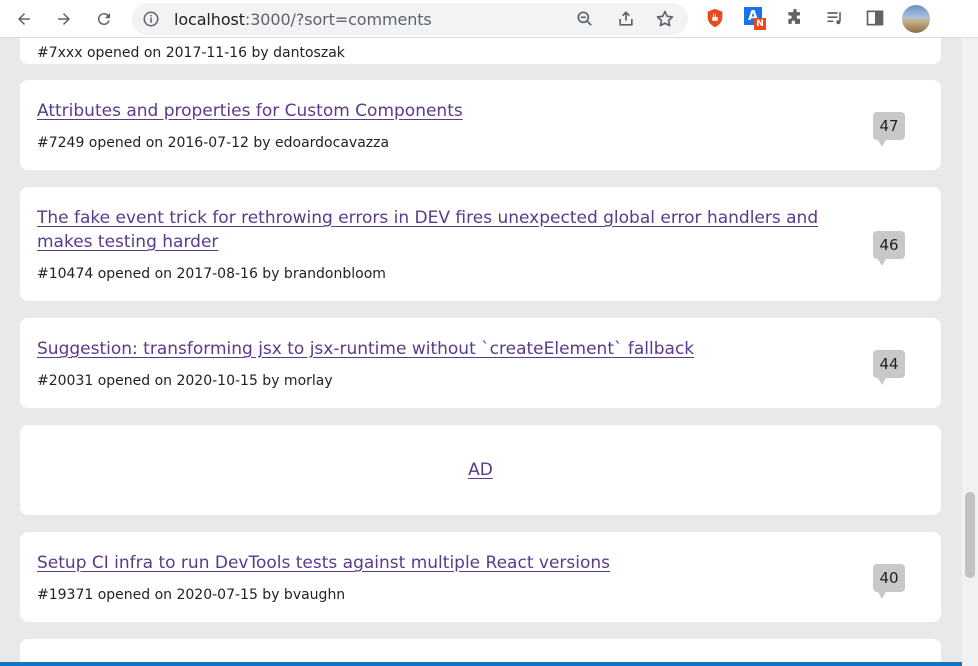 This screenshot has width=978, height=666. What do you see at coordinates (480, 51) in the screenshot?
I see `issue-card-partial: #7xxx opened on 2017-11-16 by dantoszak` at bounding box center [480, 51].